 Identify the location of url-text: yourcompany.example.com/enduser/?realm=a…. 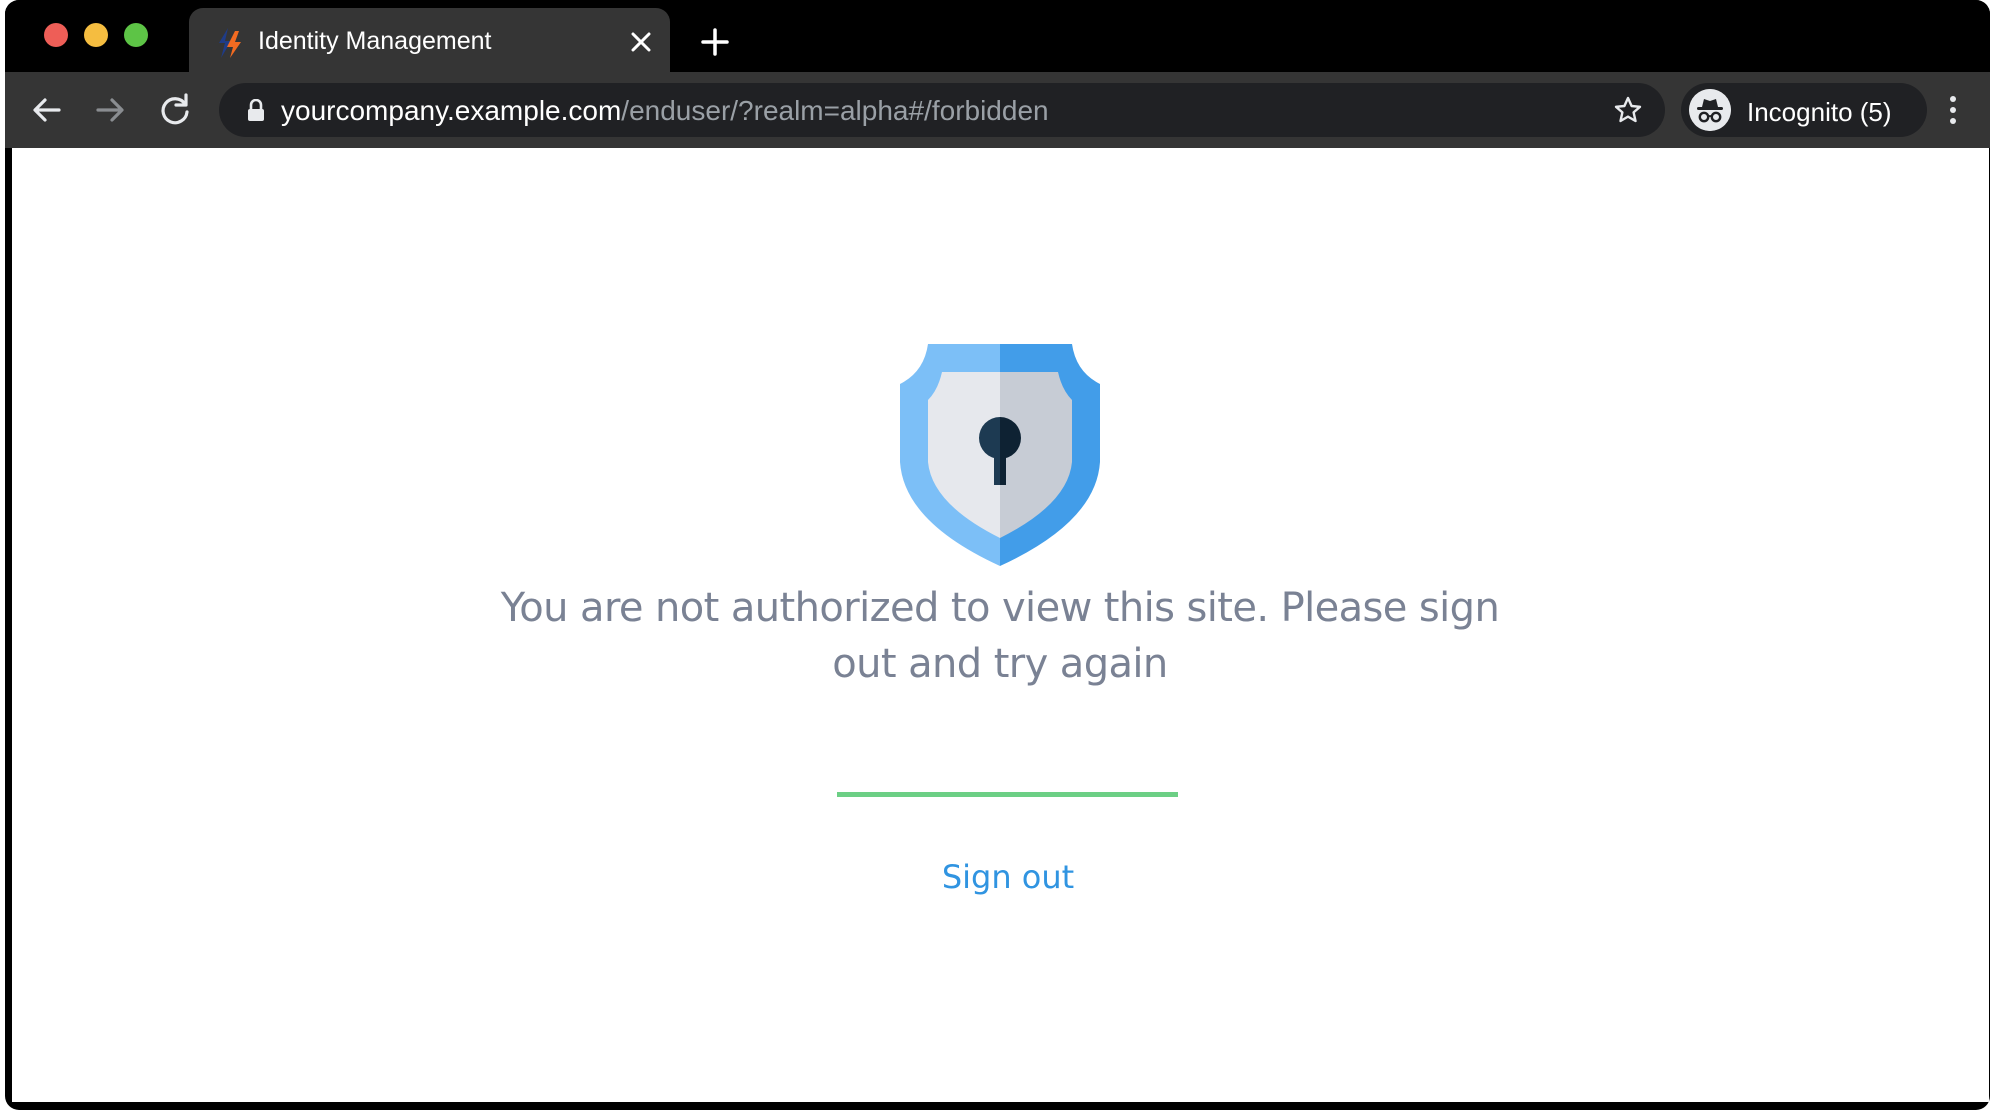
(665, 111).